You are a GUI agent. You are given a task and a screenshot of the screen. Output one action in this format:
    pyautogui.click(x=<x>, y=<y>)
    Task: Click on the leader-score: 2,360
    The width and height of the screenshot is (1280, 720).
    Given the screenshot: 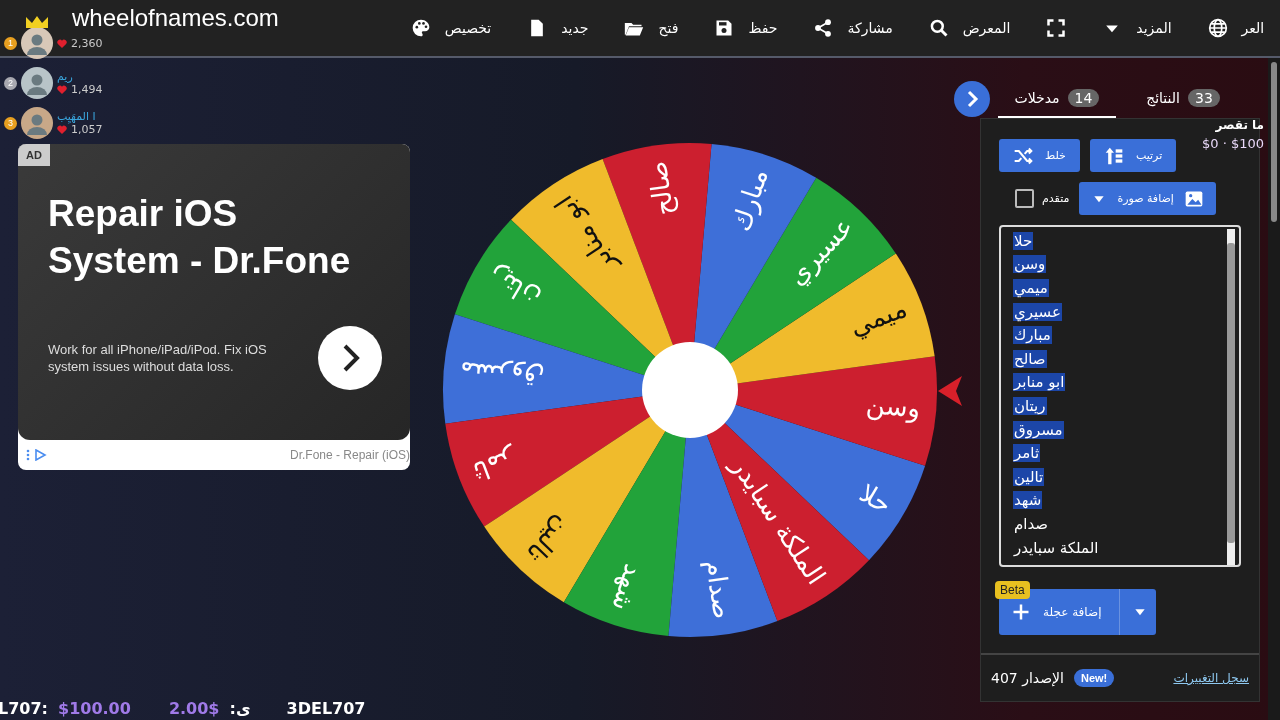 What is the action you would take?
    pyautogui.click(x=80, y=43)
    